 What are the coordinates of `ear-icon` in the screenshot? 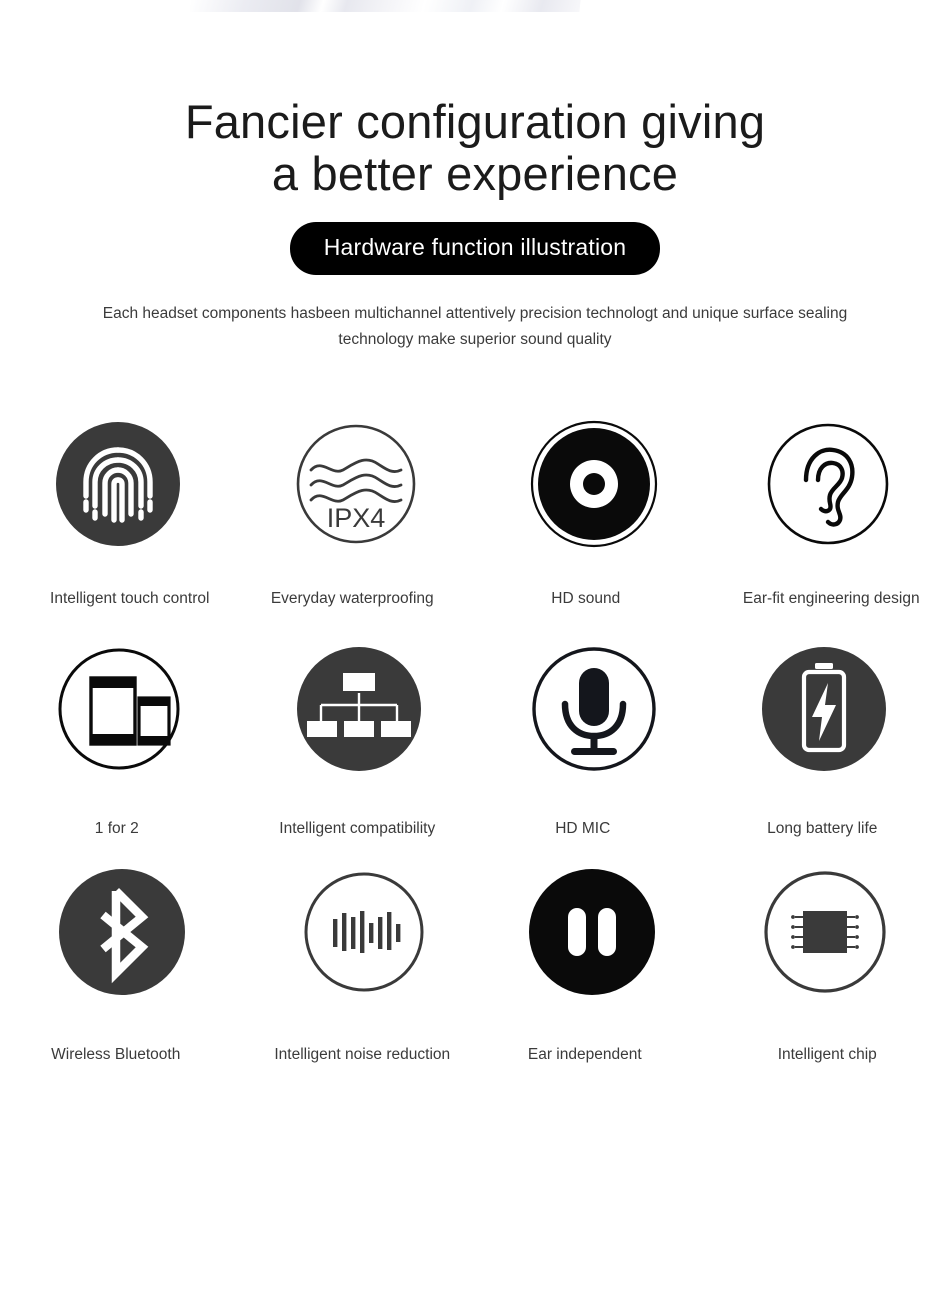 It's located at (828, 484).